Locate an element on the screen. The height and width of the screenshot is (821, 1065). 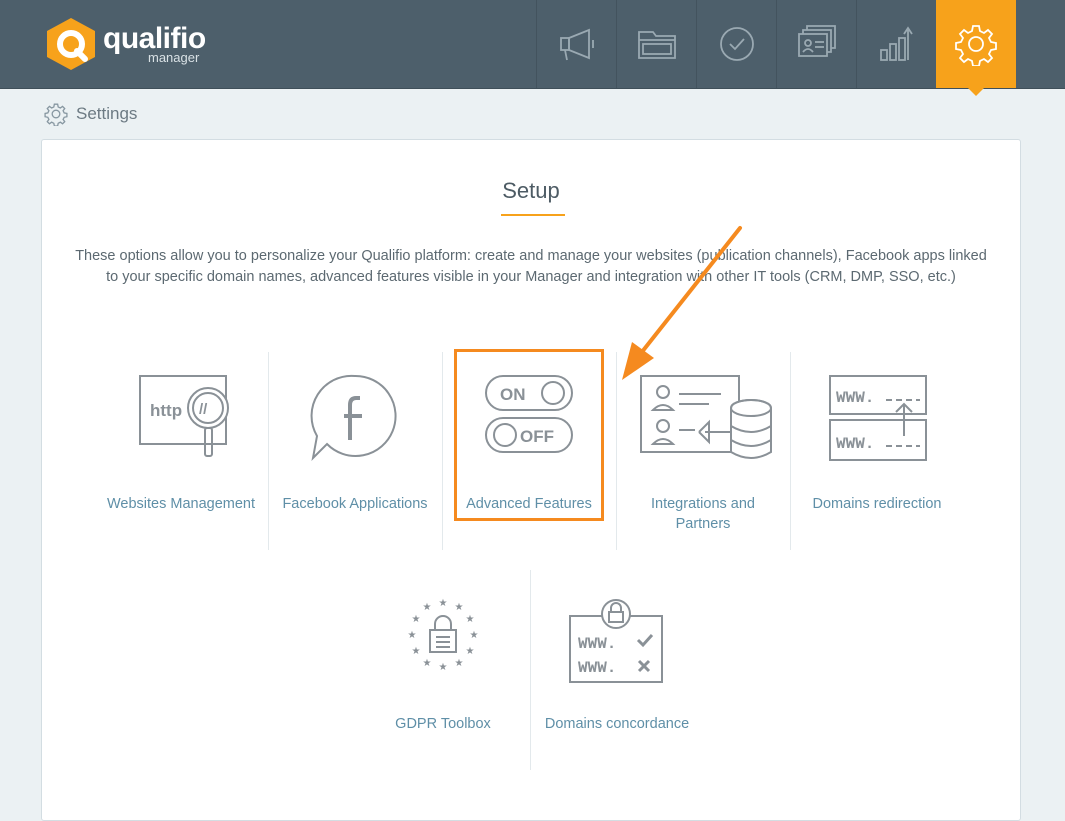
nav-contacts is located at coordinates (816, 44).